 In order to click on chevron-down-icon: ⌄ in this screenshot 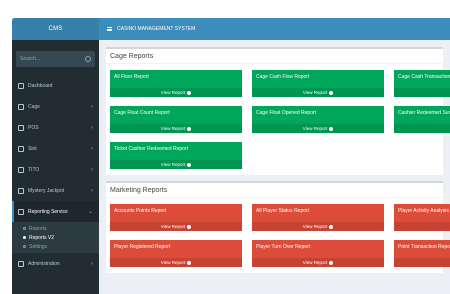, I will do `click(90, 212)`.